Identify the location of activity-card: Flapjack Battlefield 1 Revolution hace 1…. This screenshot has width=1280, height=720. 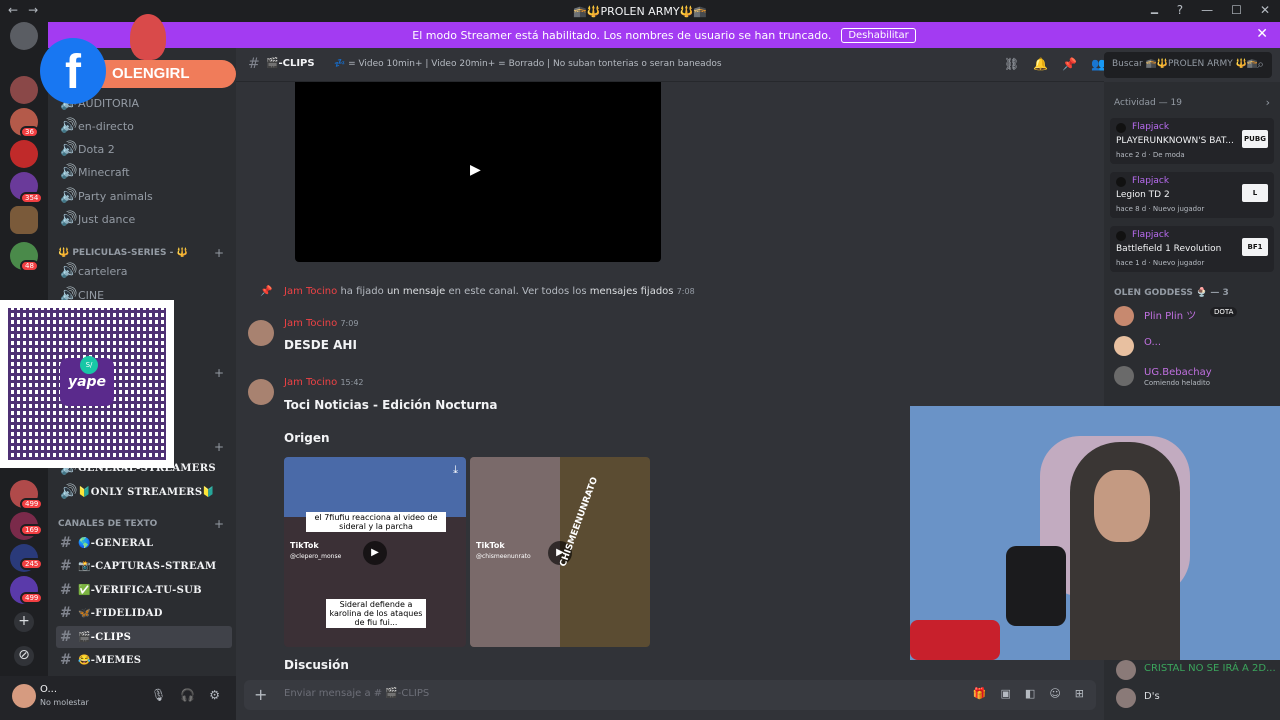
(1192, 249).